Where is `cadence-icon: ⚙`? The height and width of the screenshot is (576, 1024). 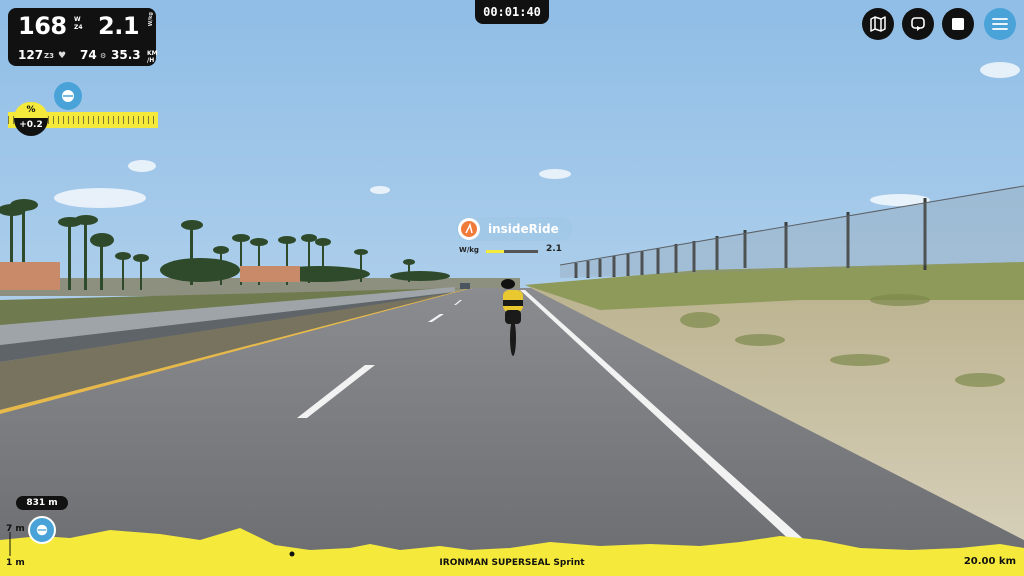 cadence-icon: ⚙ is located at coordinates (103, 56).